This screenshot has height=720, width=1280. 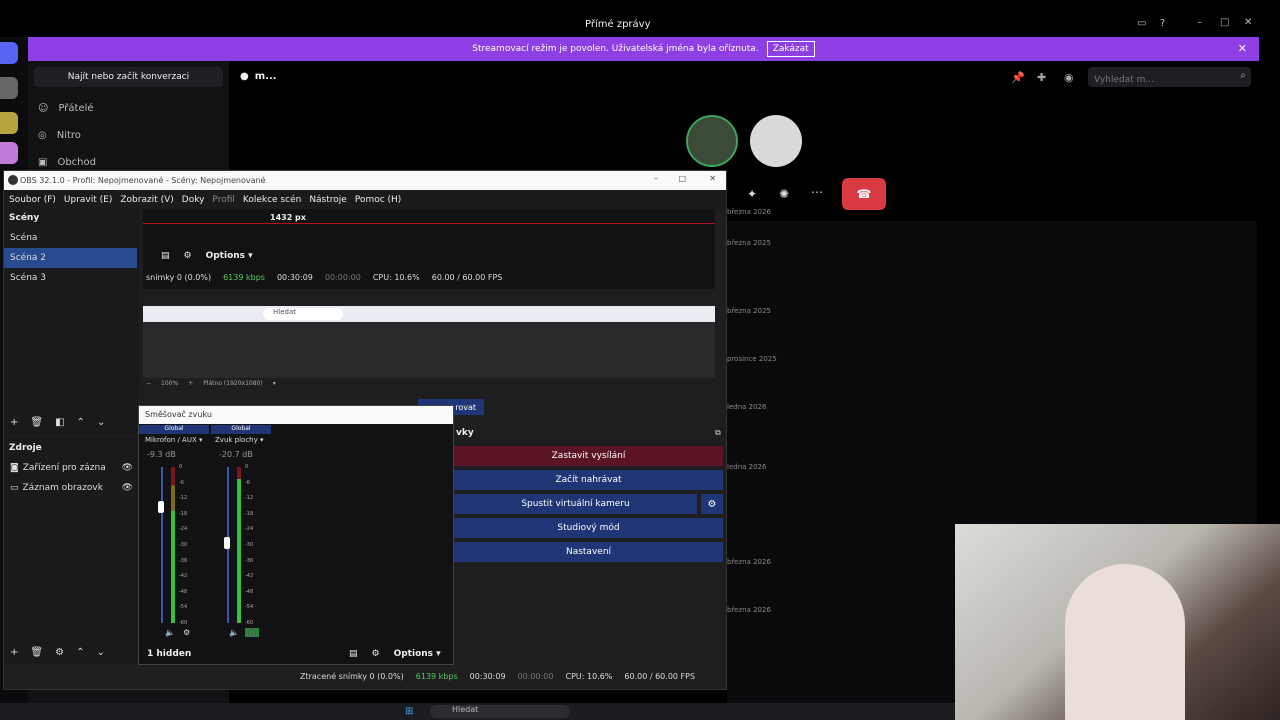 What do you see at coordinates (1162, 23) in the screenshot?
I see `help-icon: ?` at bounding box center [1162, 23].